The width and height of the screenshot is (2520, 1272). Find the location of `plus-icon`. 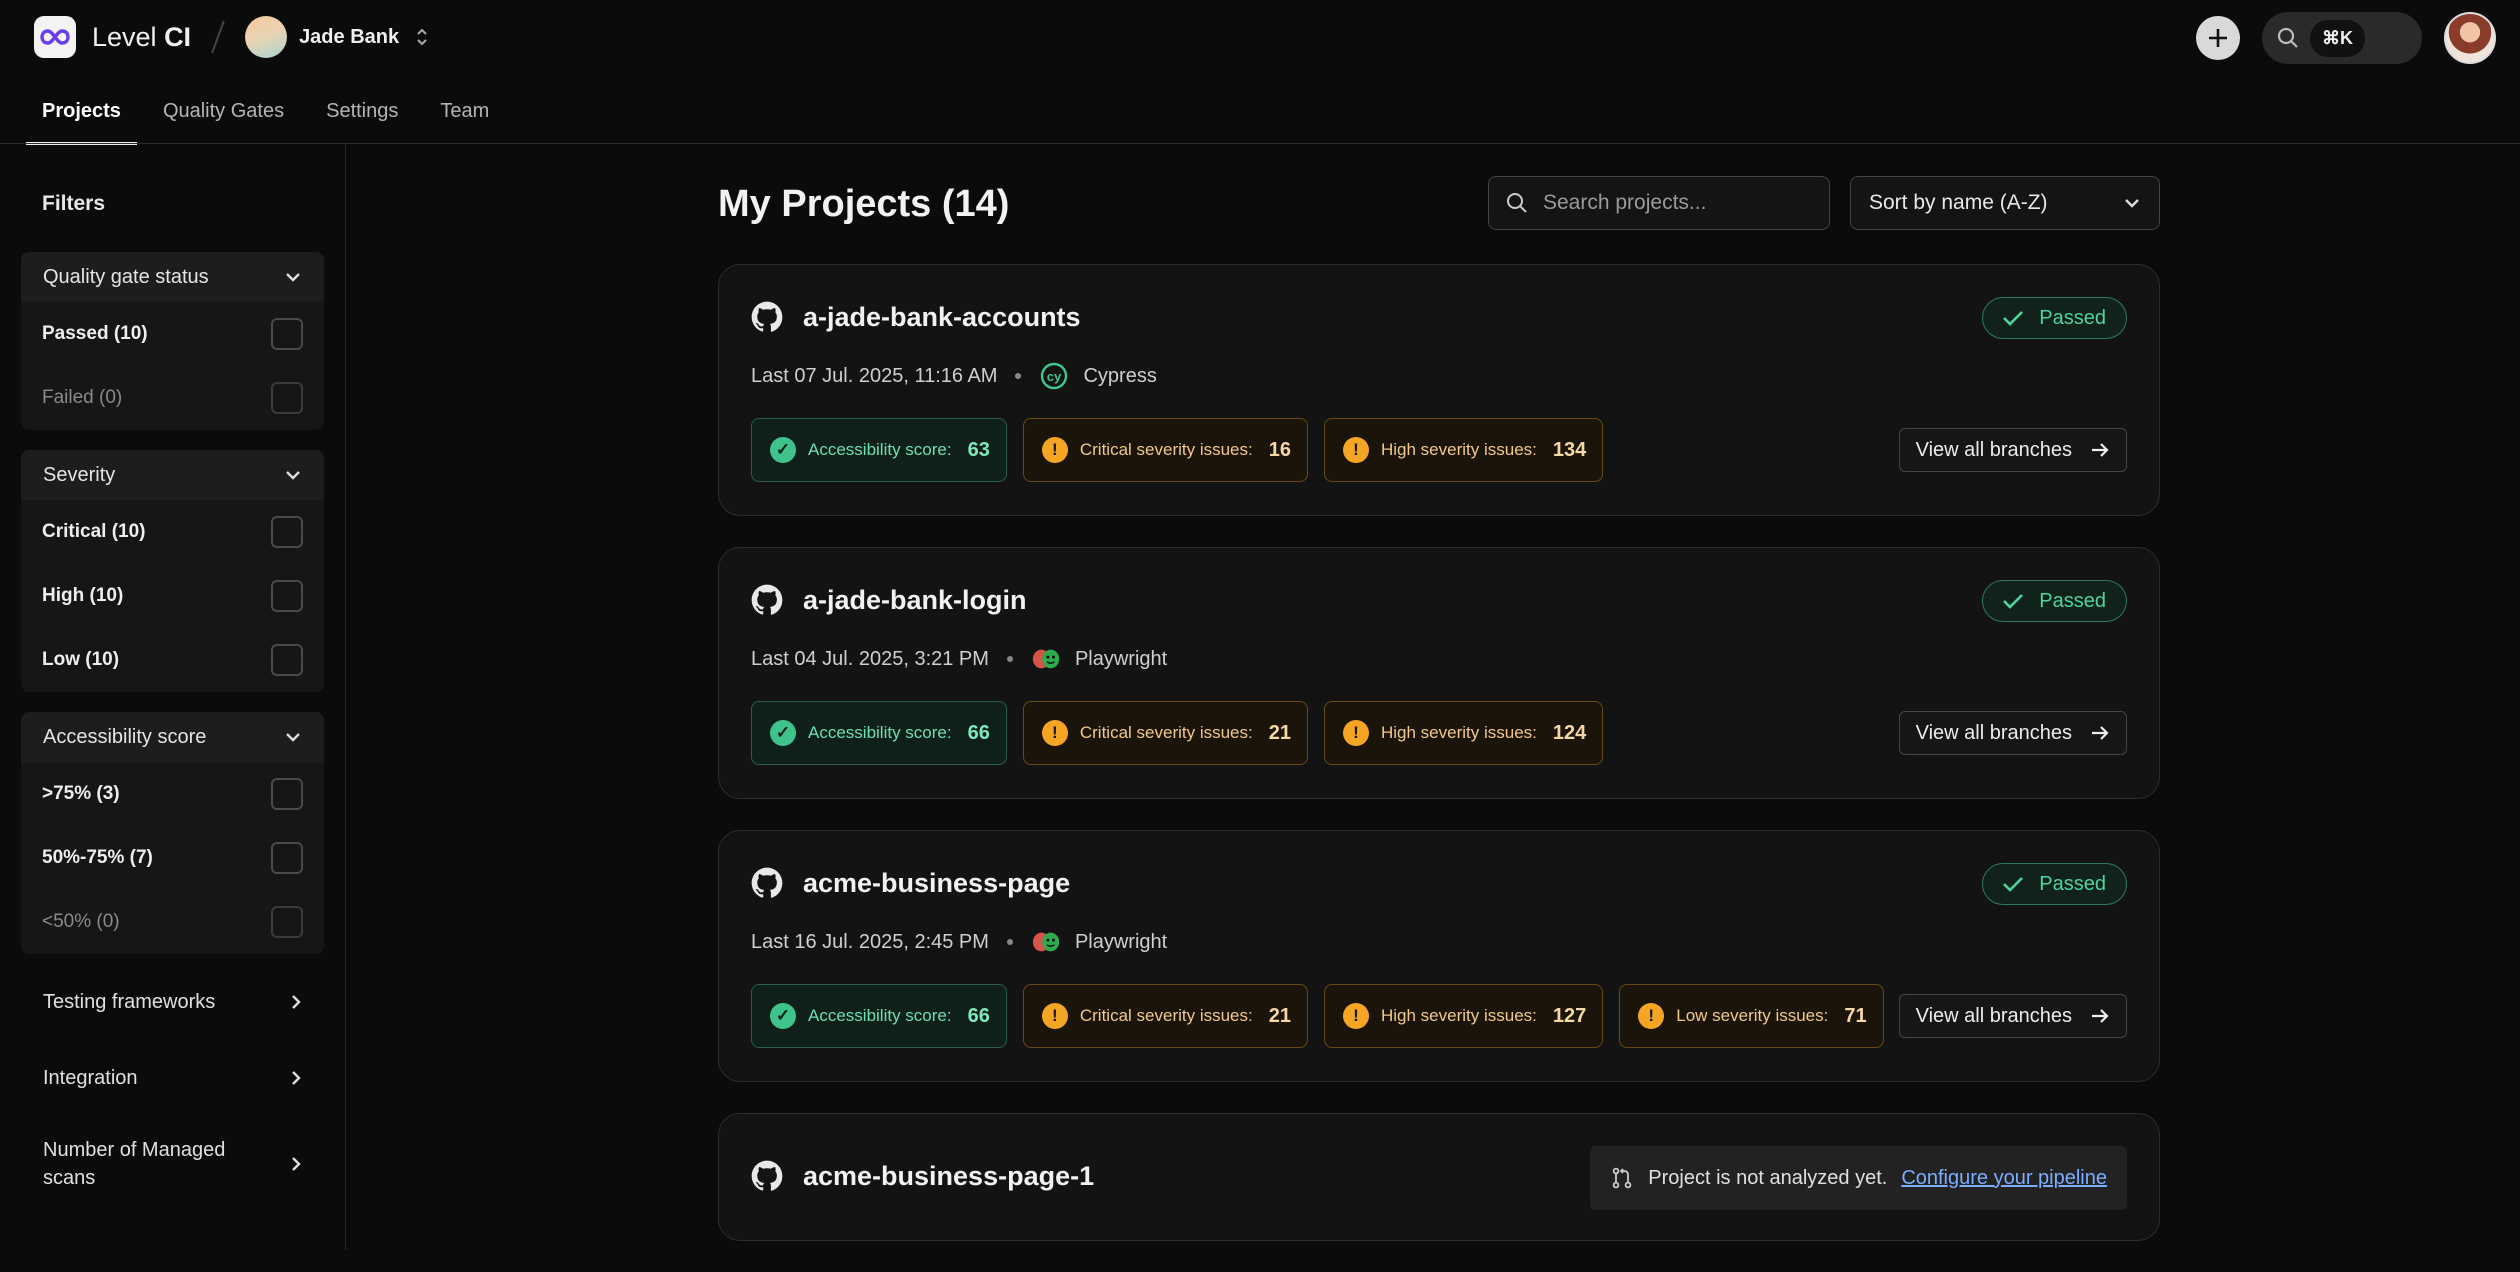

plus-icon is located at coordinates (2218, 38).